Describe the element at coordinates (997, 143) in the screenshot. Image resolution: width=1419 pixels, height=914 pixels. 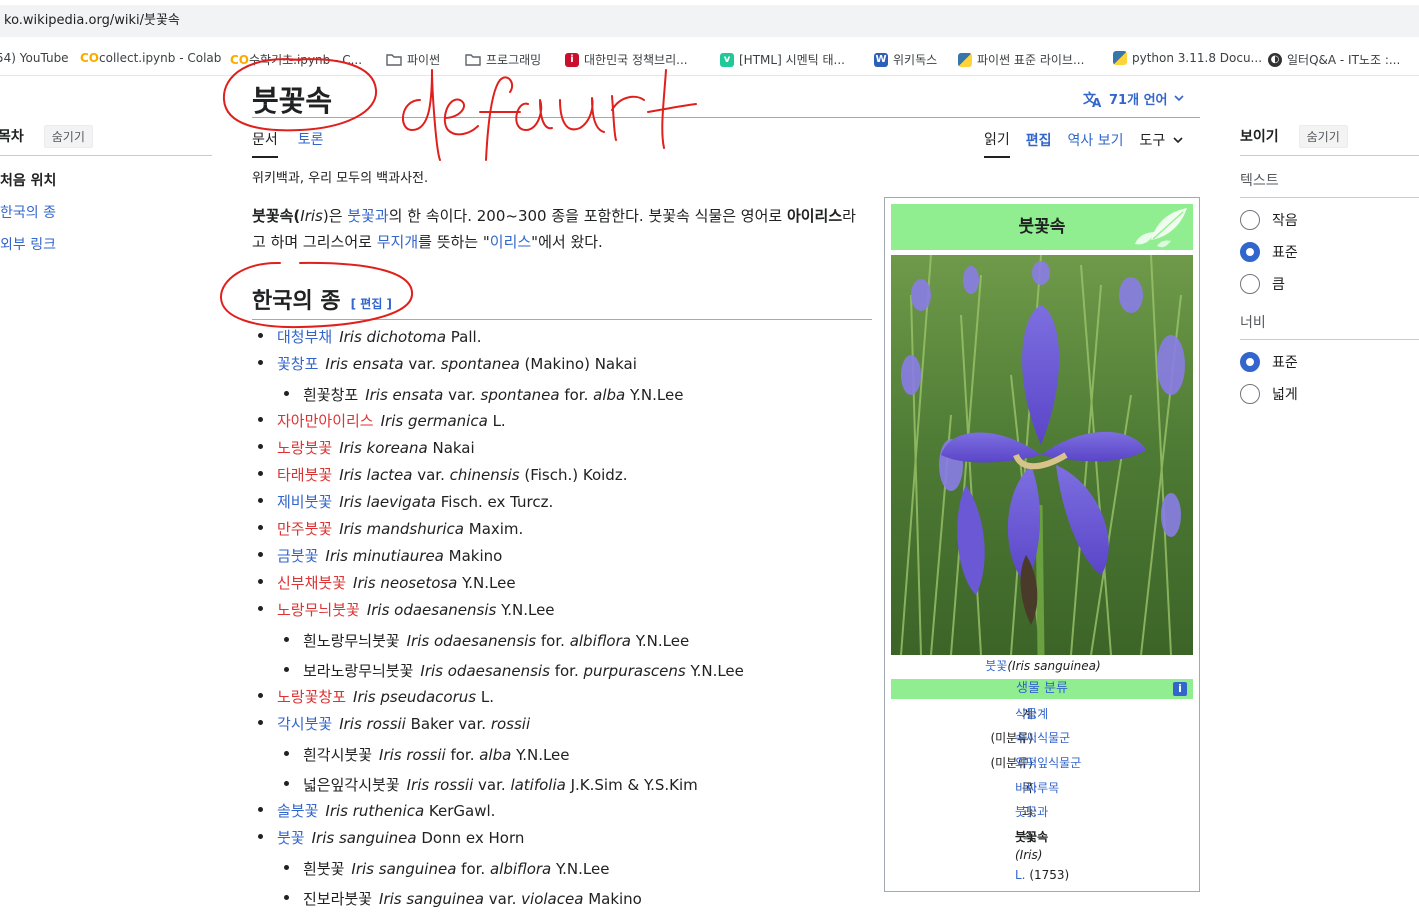
I see `tab-read: 읽기` at that location.